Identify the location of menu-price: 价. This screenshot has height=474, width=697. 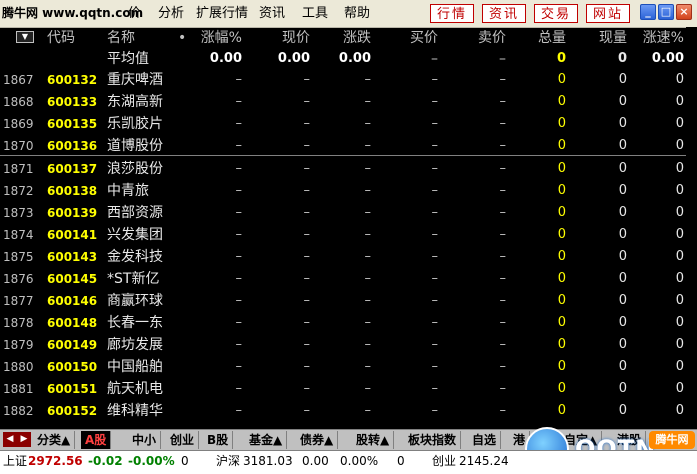
(134, 13).